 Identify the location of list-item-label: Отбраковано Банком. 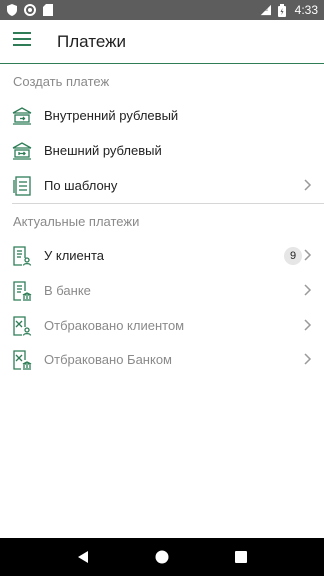
(108, 359).